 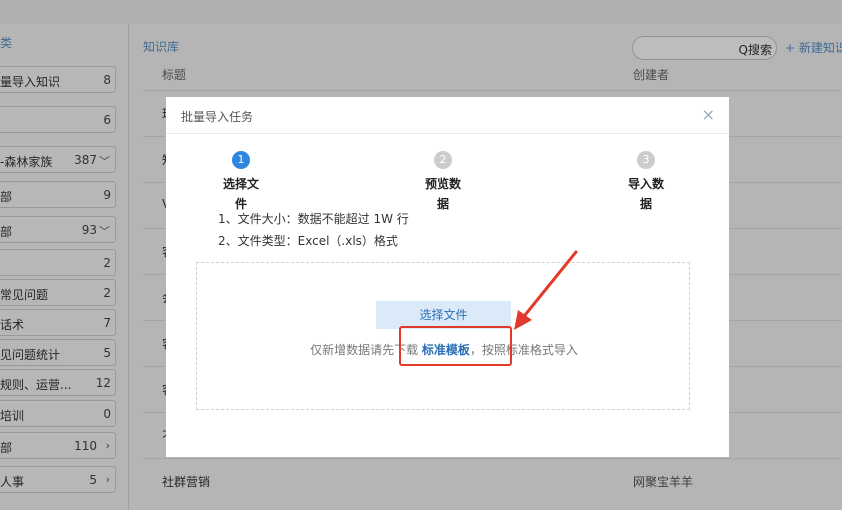 What do you see at coordinates (546, 290) in the screenshot?
I see `annotation-arrow` at bounding box center [546, 290].